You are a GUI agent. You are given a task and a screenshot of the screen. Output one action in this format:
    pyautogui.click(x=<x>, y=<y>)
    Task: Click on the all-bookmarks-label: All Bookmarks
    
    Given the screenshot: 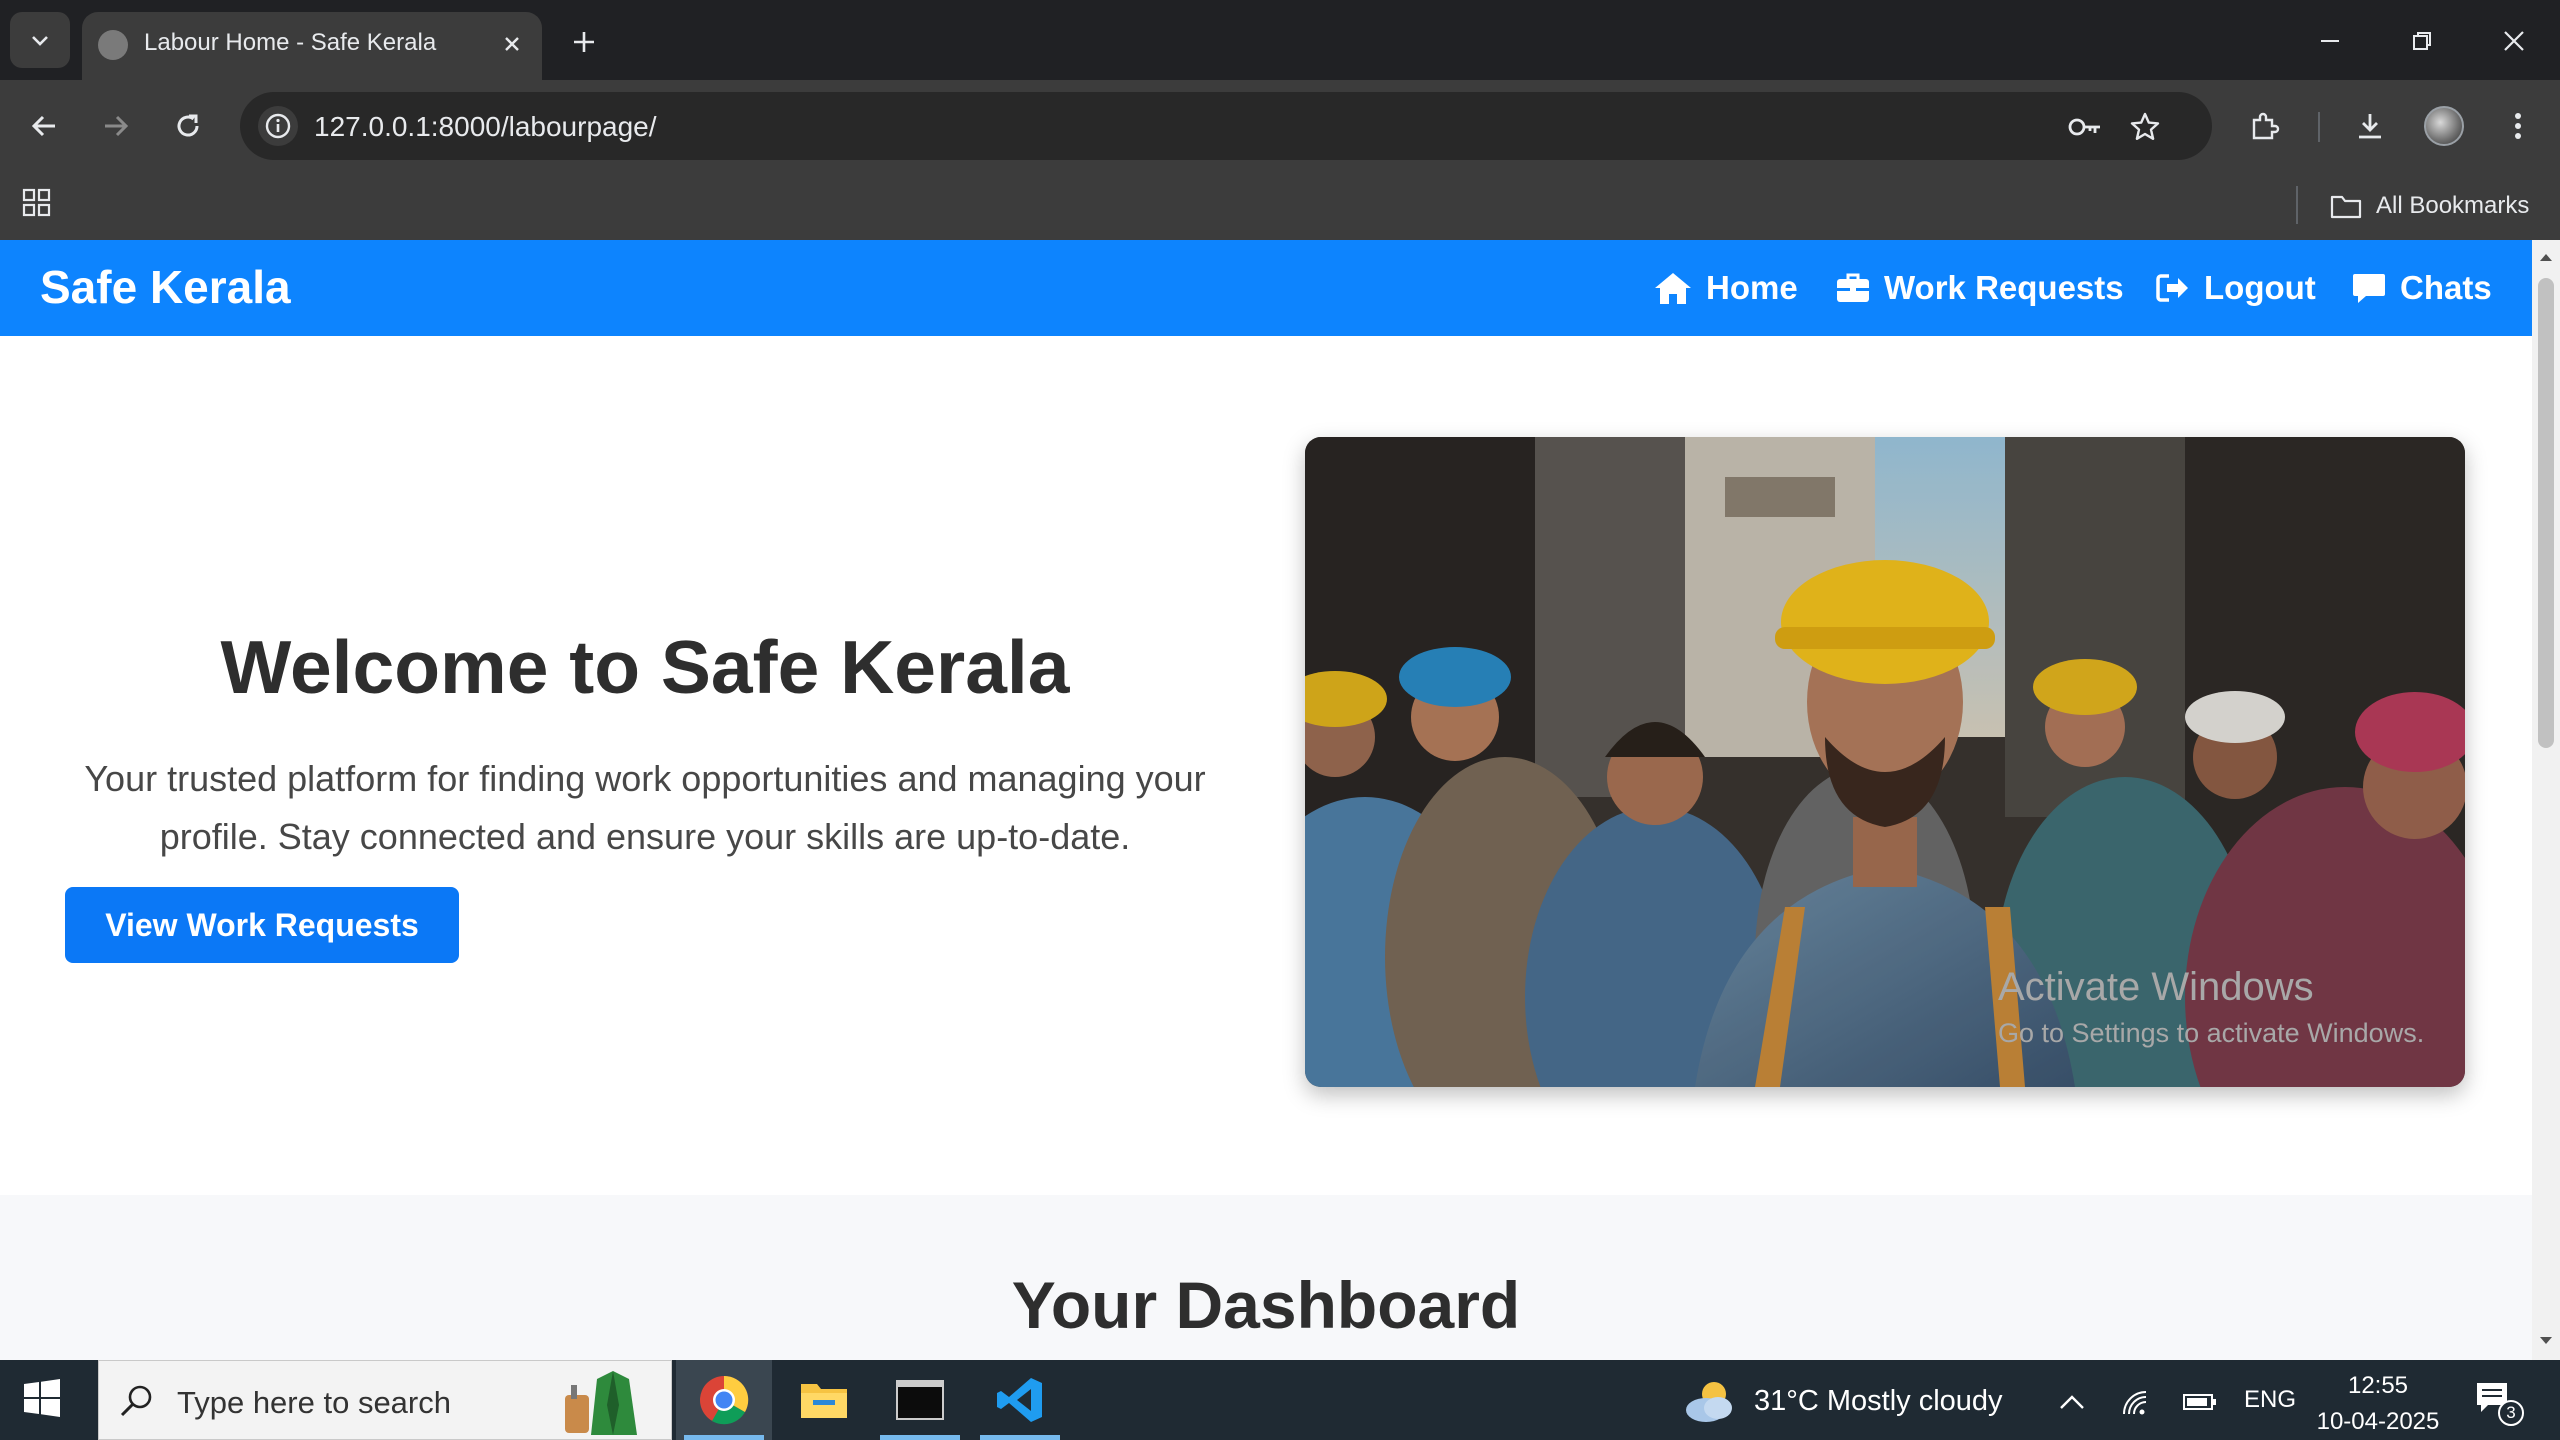 What is the action you would take?
    pyautogui.click(x=2453, y=205)
    